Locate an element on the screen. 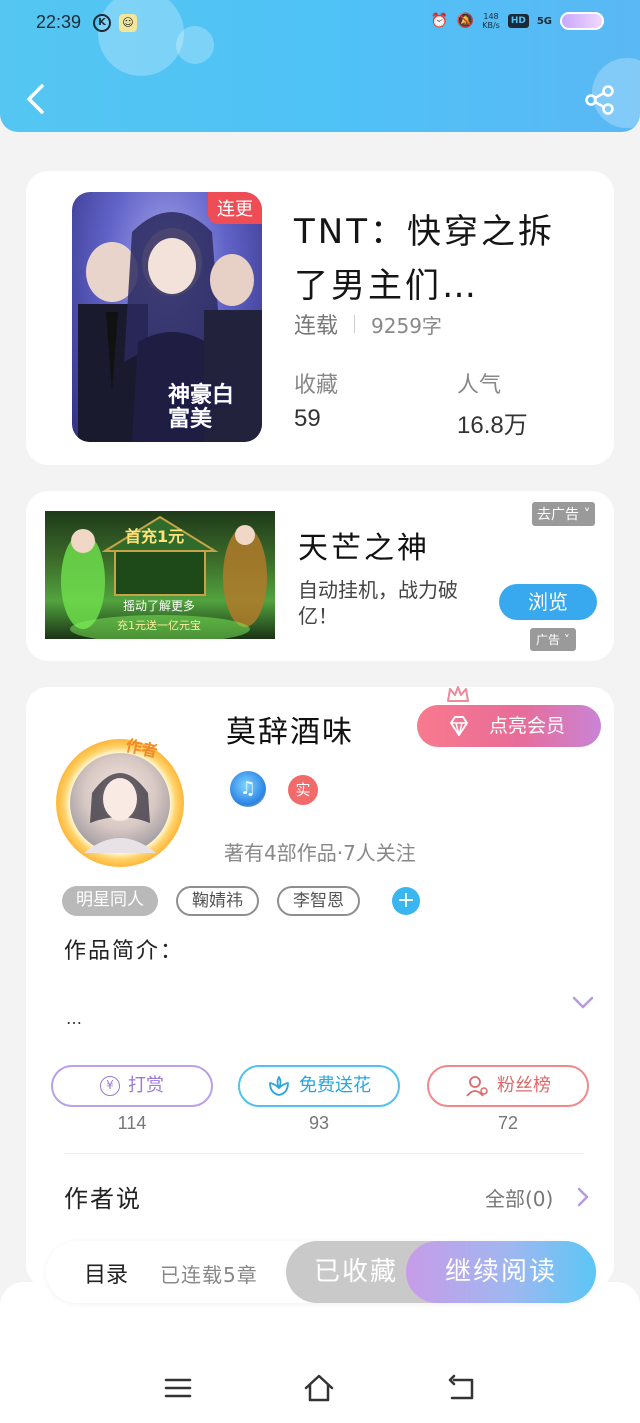 This screenshot has width=640, height=1423. ad-image-offer: 充1元送一亿元宝 is located at coordinates (159, 625).